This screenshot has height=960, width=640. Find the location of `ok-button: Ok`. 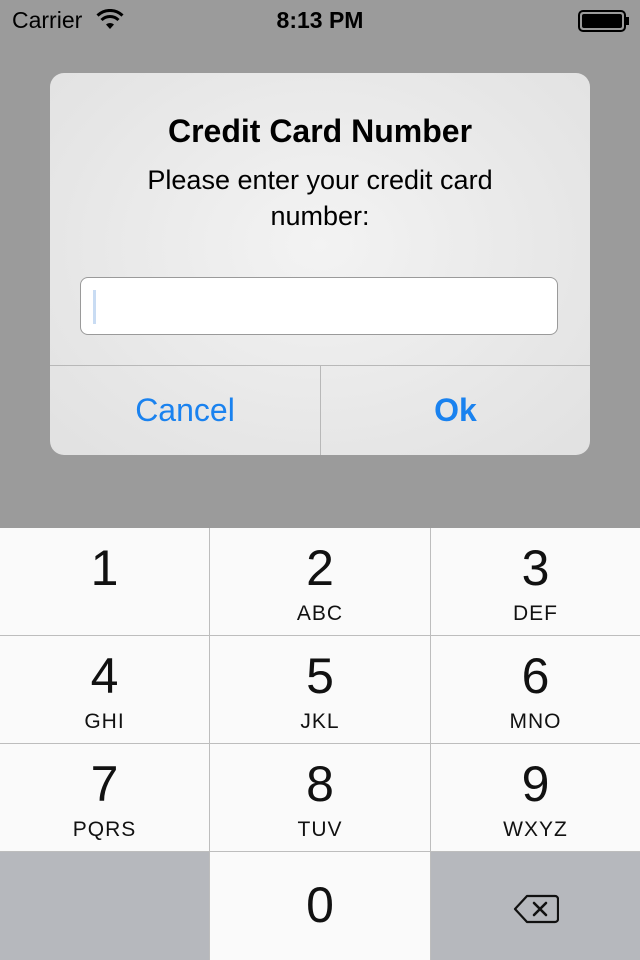

ok-button: Ok is located at coordinates (455, 410).